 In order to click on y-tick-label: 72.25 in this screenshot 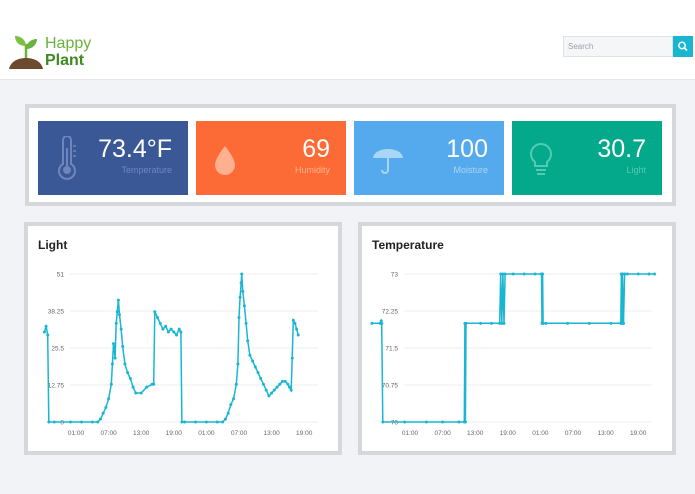, I will do `click(390, 311)`.